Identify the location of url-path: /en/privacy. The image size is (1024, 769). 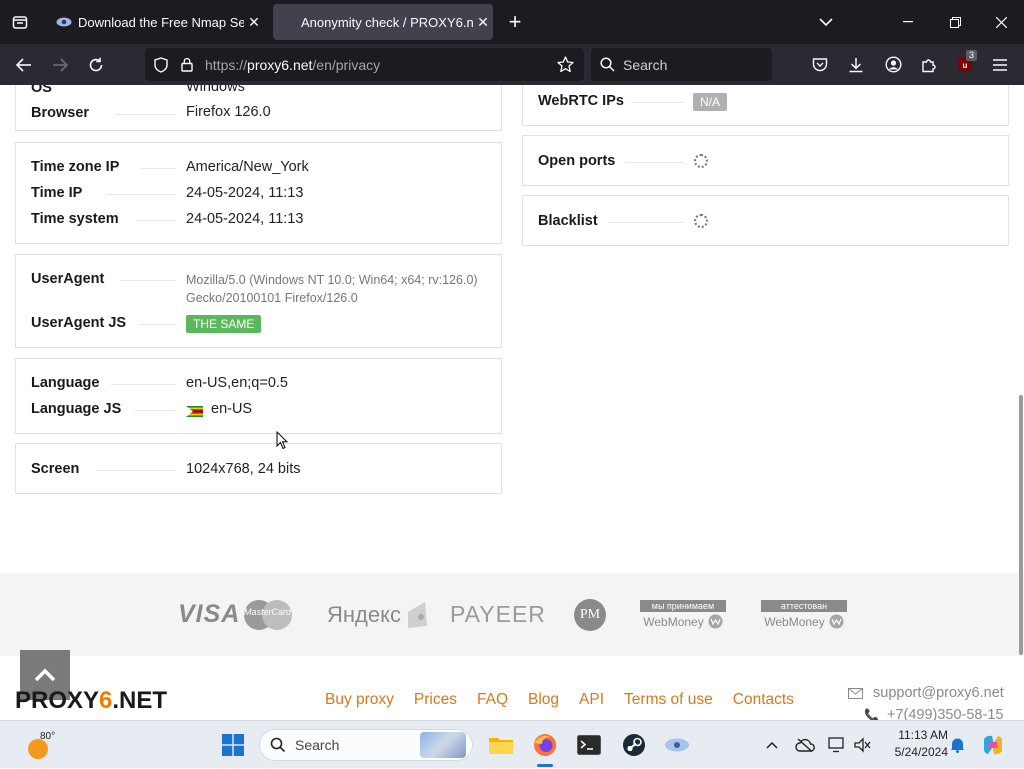
(346, 64).